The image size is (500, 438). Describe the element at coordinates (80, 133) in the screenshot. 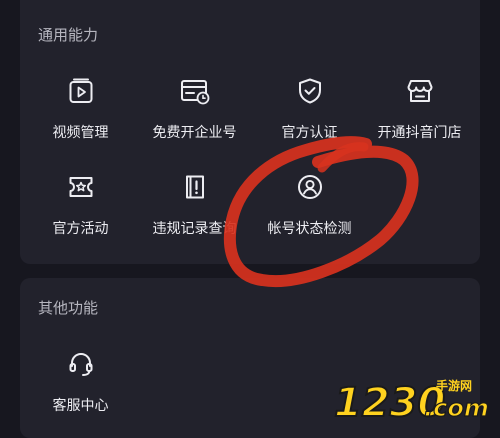

I see `video-management-label: 视频管理` at that location.